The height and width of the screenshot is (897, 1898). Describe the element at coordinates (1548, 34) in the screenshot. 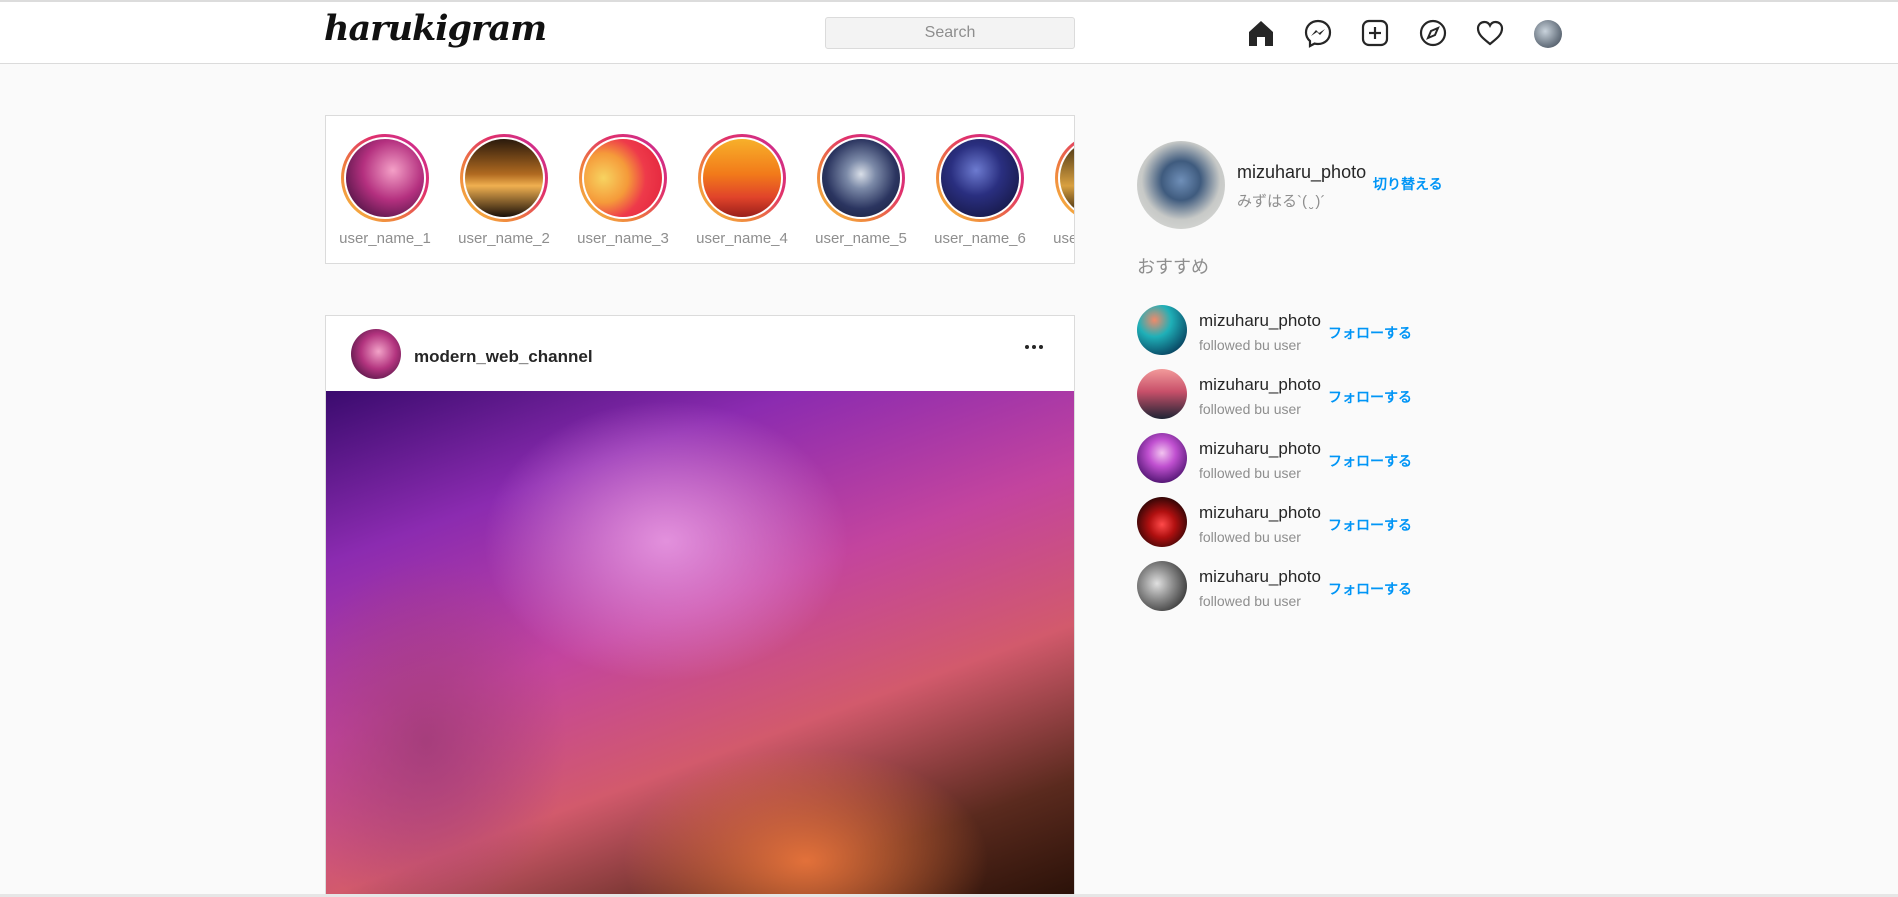

I see `profile-avatar` at that location.